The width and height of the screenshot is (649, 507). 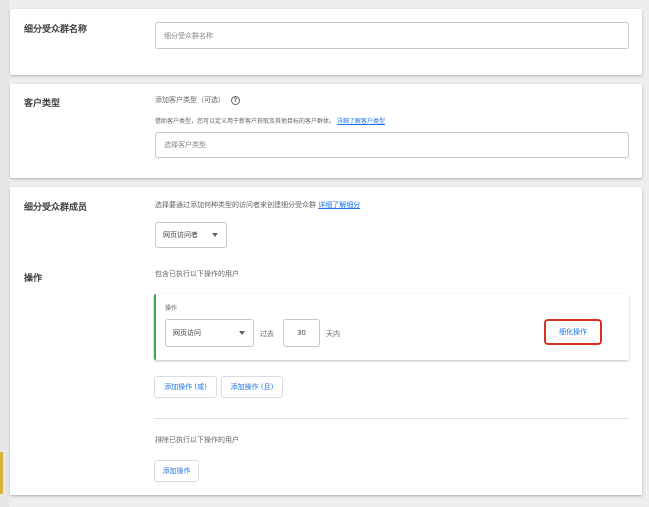 What do you see at coordinates (180, 235) in the screenshot?
I see `visitor-type-value: 网页访问者` at bounding box center [180, 235].